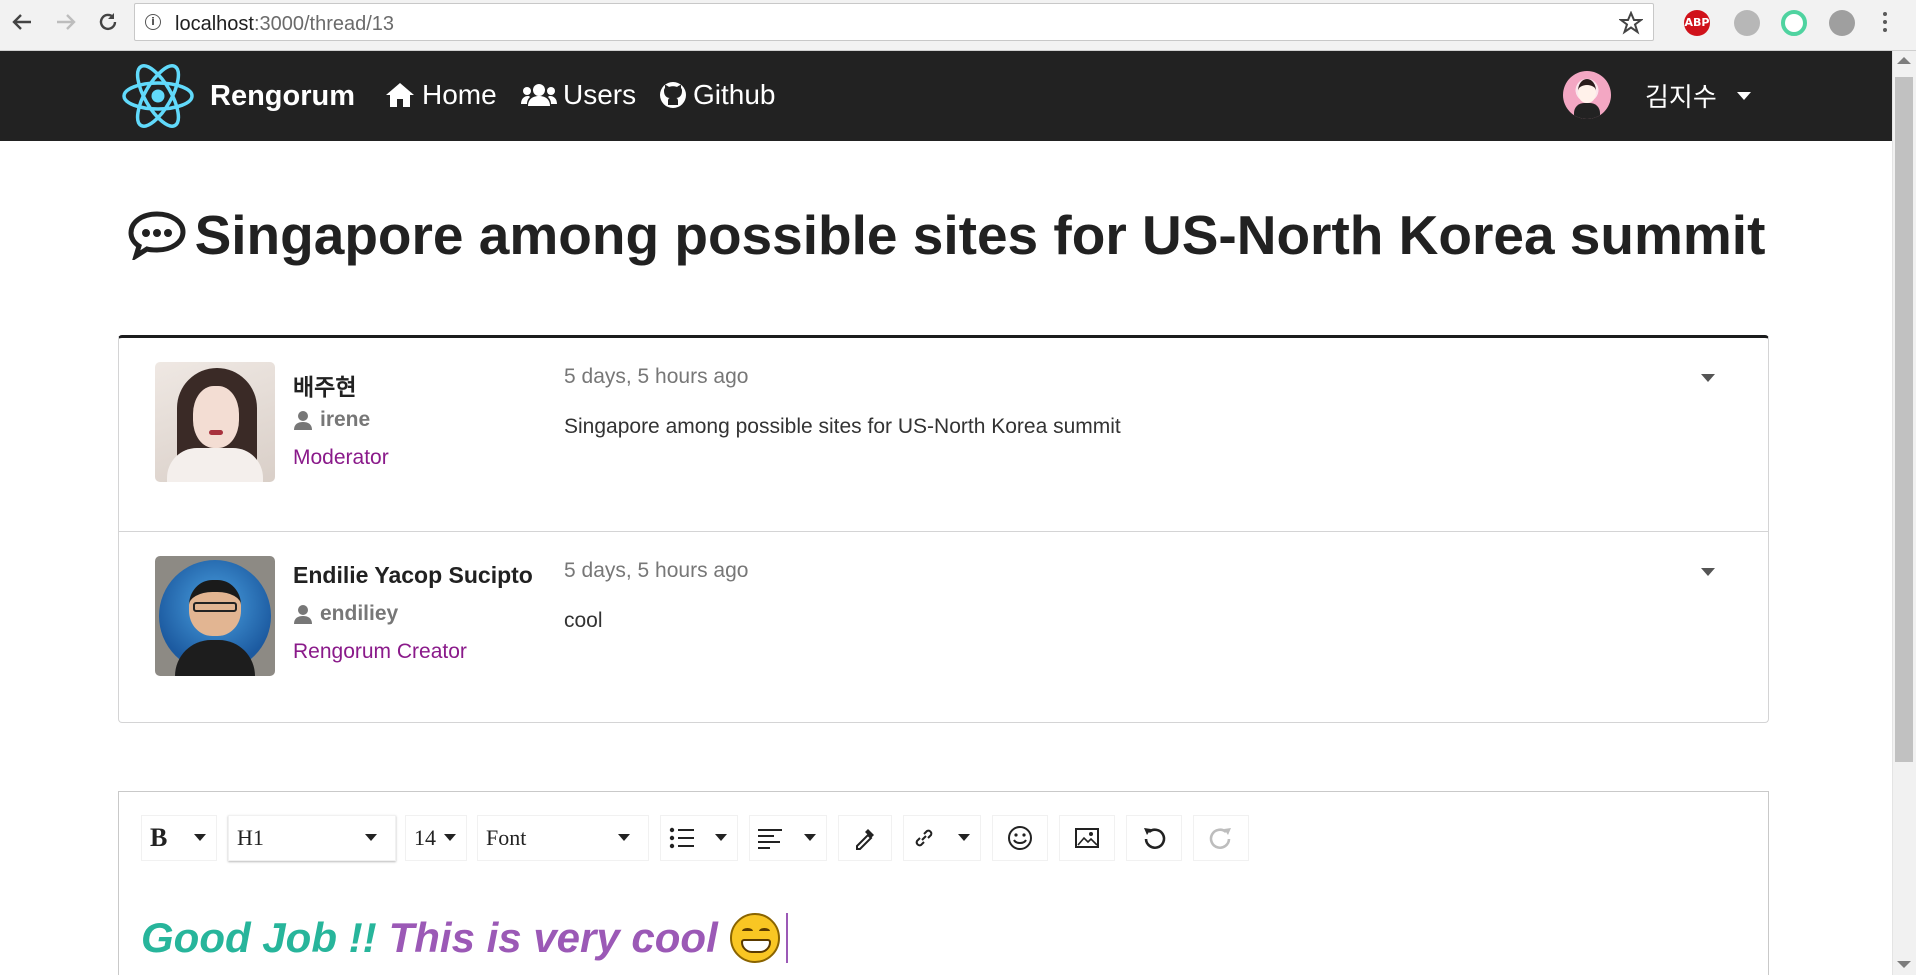  Describe the element at coordinates (1842, 23) in the screenshot. I see `extension-command-icon` at that location.